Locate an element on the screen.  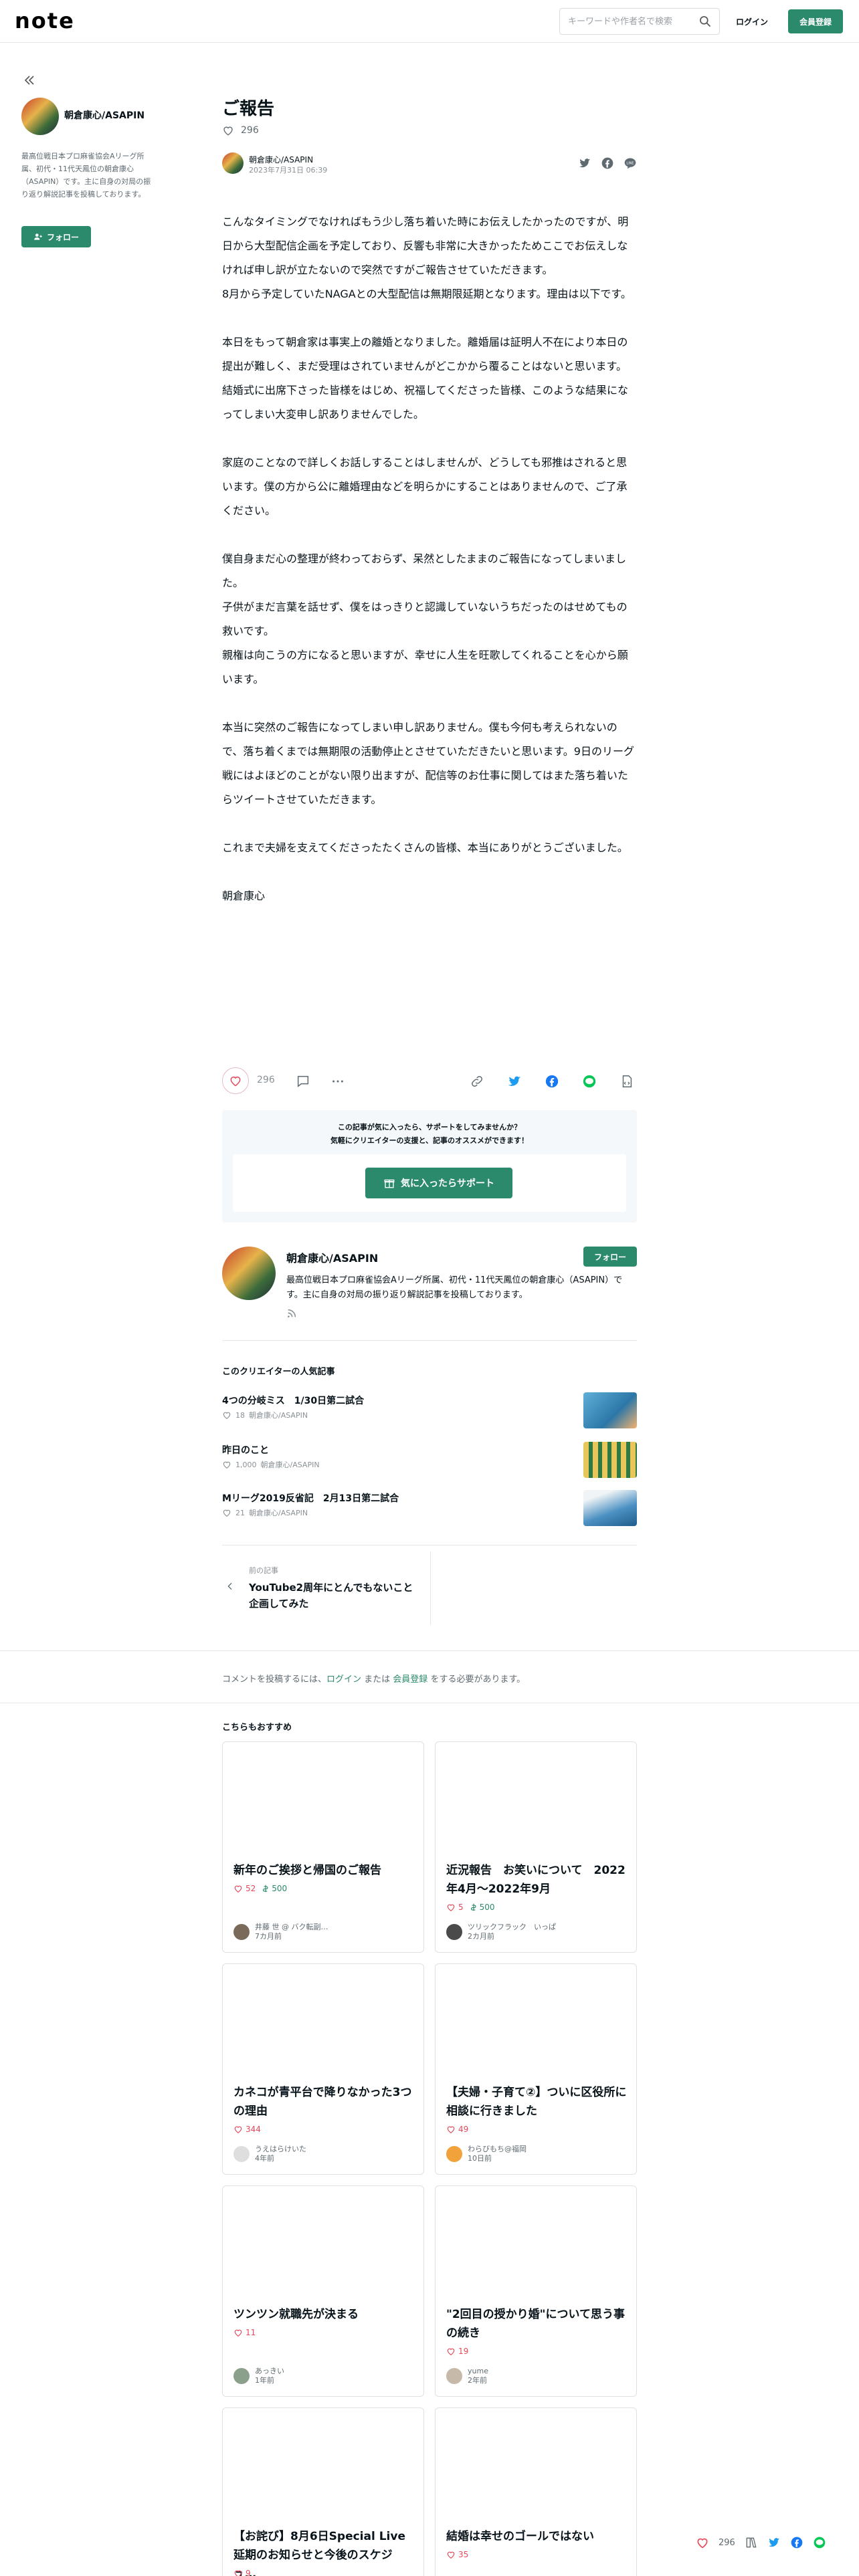
creator-follow-button: フォロー is located at coordinates (610, 1257).